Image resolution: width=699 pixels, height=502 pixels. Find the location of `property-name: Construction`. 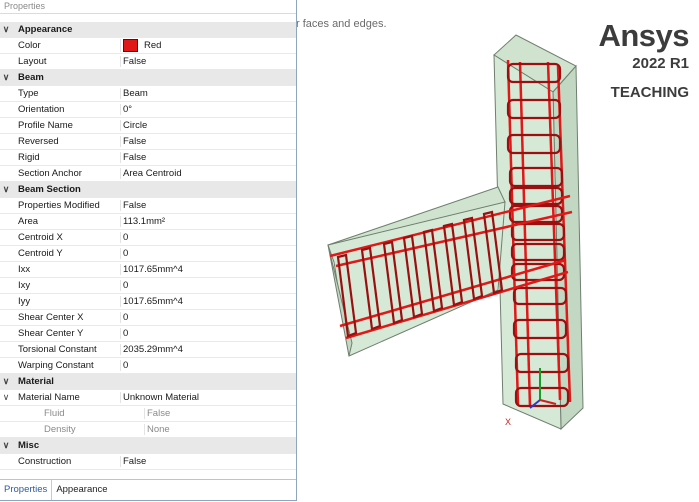

property-name: Construction is located at coordinates (45, 461).